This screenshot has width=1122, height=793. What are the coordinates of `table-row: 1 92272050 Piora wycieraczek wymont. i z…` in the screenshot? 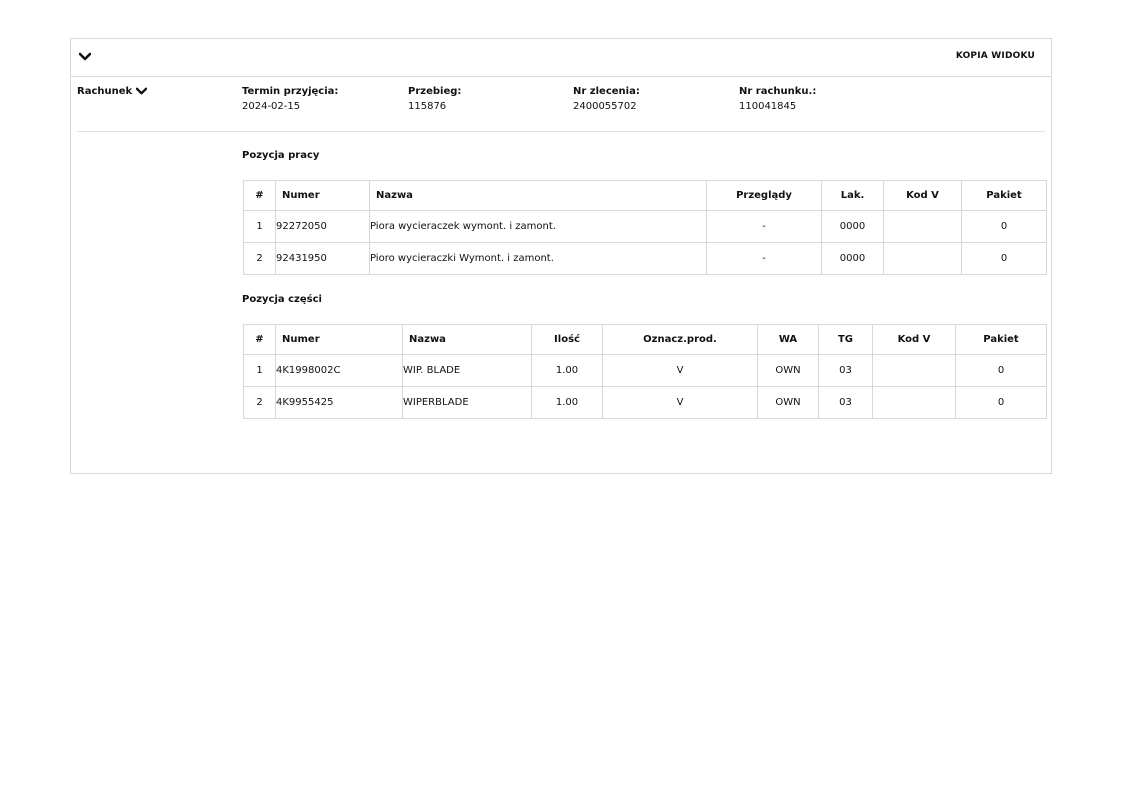 It's located at (645, 226).